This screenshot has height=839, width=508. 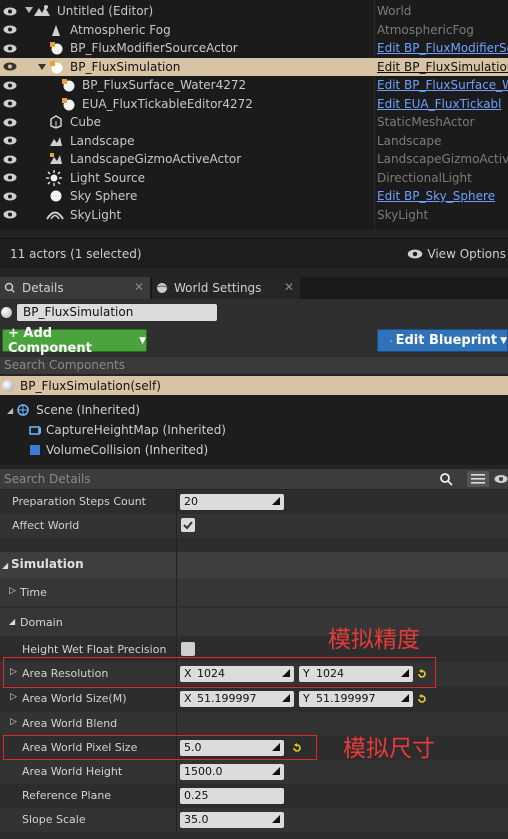 What do you see at coordinates (79, 501) in the screenshot?
I see `prop-label: Preparation Steps Count` at bounding box center [79, 501].